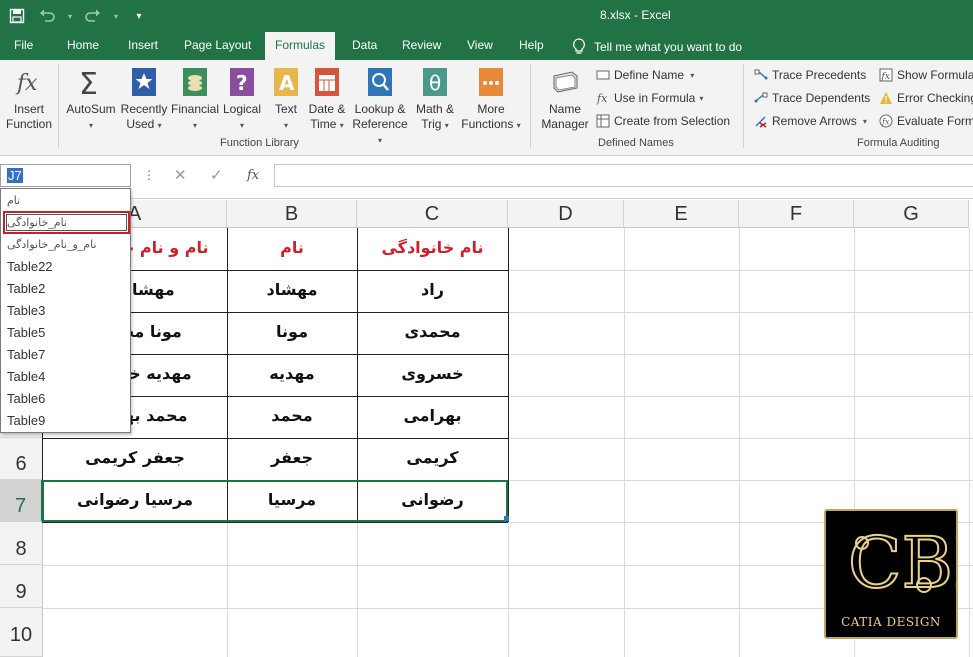 This screenshot has width=973, height=657. What do you see at coordinates (657, 47) in the screenshot?
I see `tell-me-box: Tell me what you want to do` at bounding box center [657, 47].